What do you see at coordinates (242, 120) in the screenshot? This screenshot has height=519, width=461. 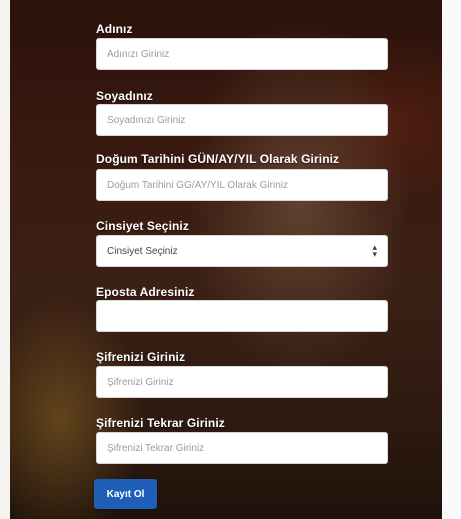 I see `surname-input: Soyadınızı Giriniz` at bounding box center [242, 120].